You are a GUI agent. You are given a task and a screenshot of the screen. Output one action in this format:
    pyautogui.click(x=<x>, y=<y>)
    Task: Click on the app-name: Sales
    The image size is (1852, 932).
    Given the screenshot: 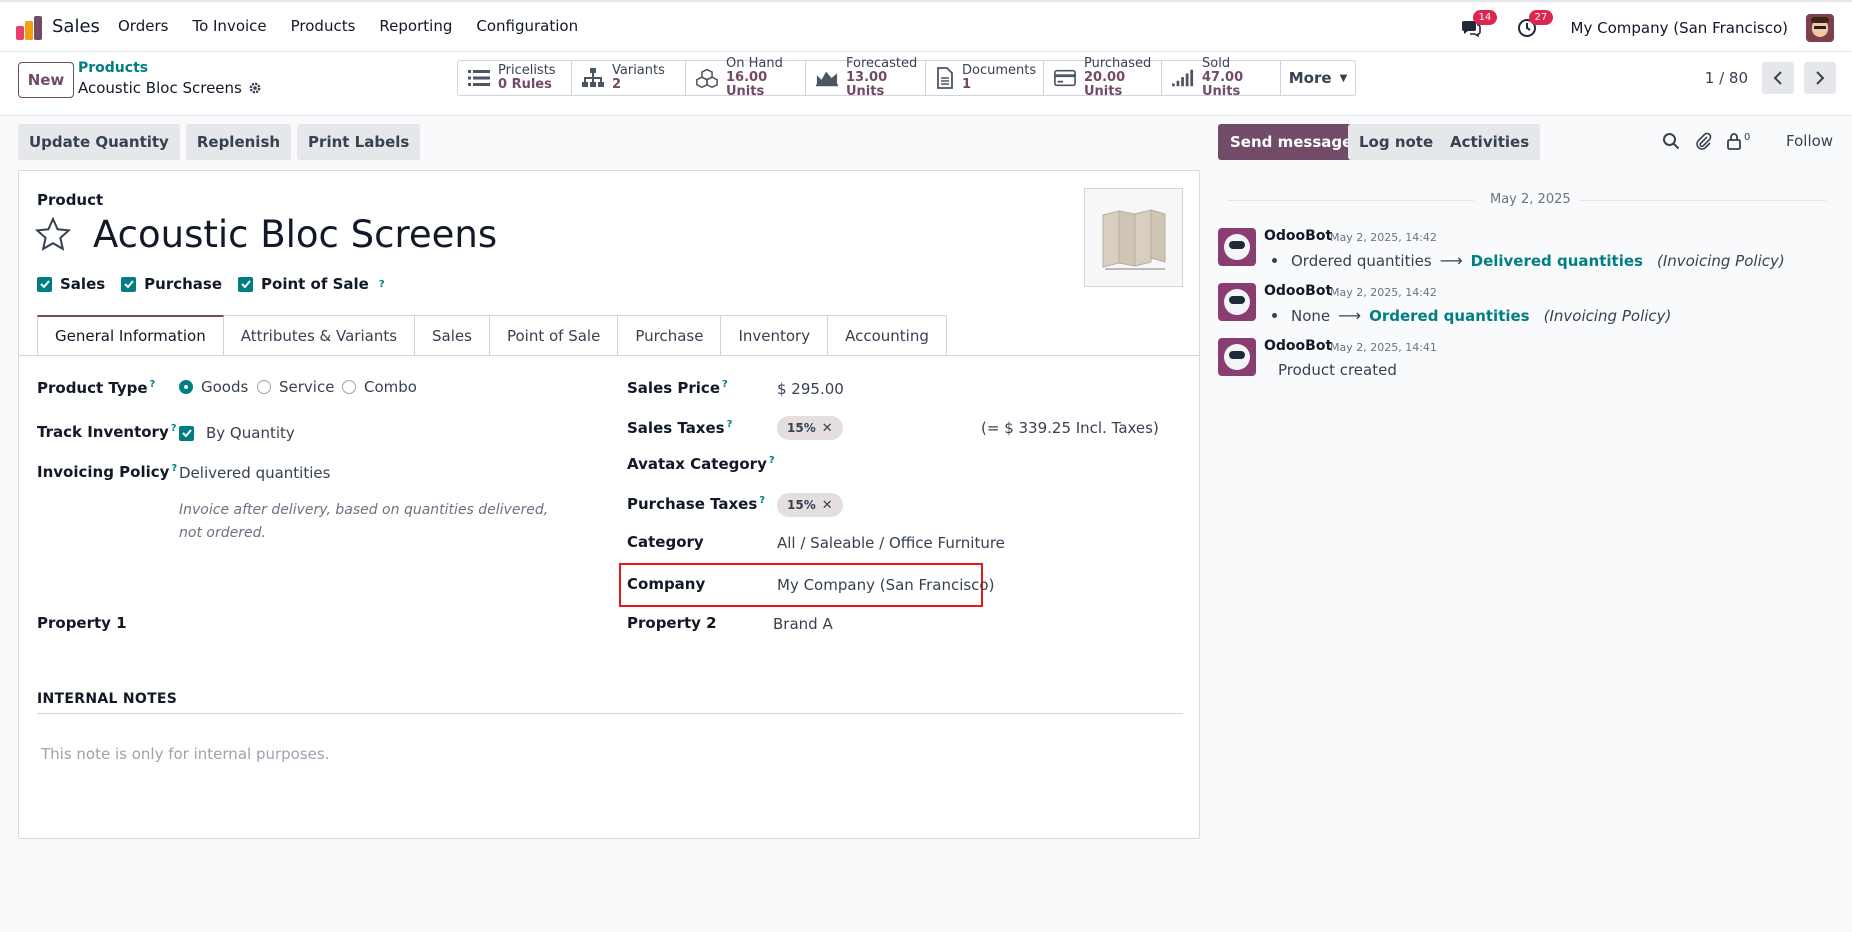 What is the action you would take?
    pyautogui.click(x=76, y=26)
    